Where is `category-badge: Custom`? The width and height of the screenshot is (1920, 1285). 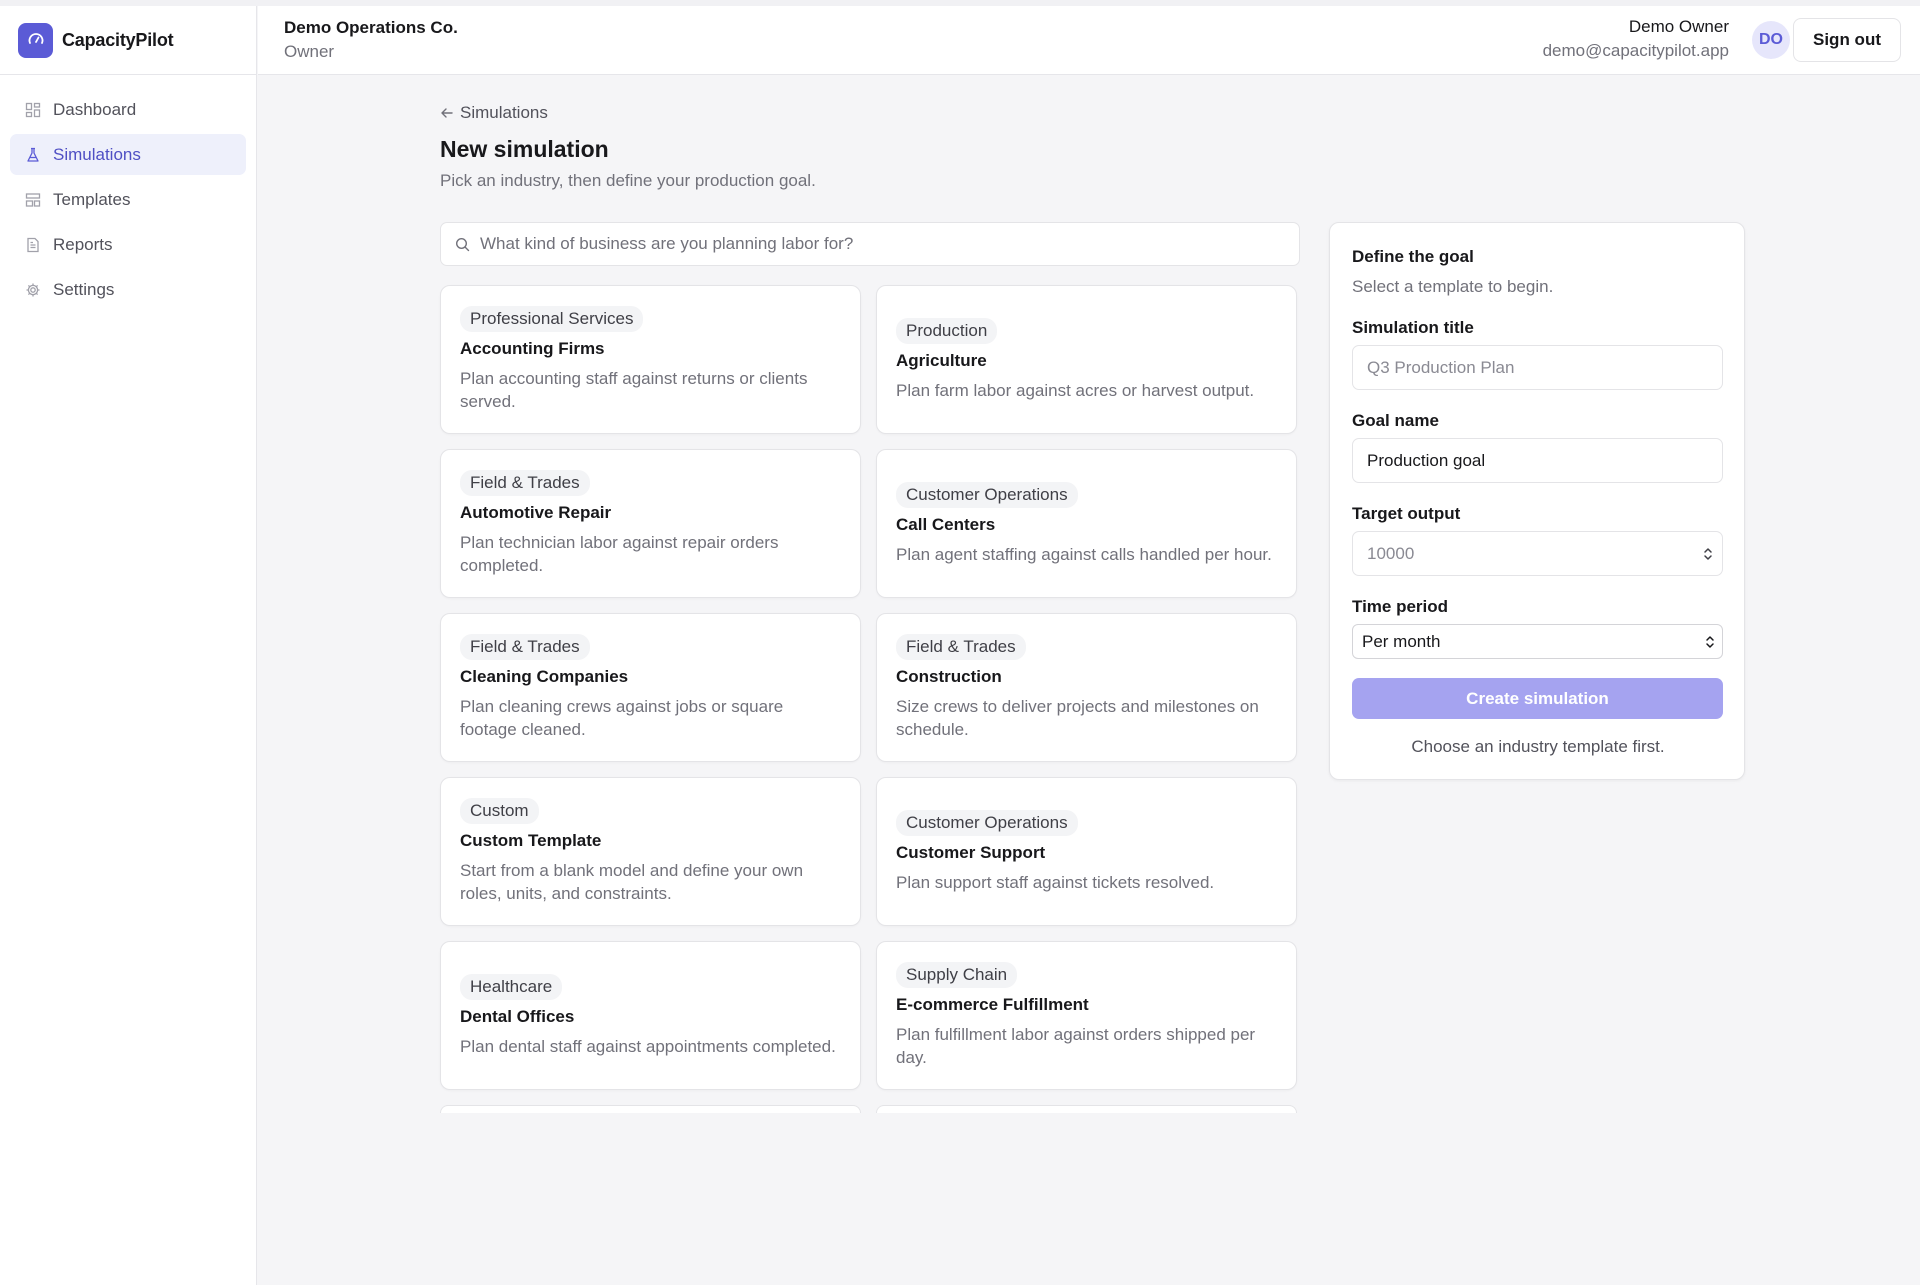
category-badge: Custom is located at coordinates (499, 811).